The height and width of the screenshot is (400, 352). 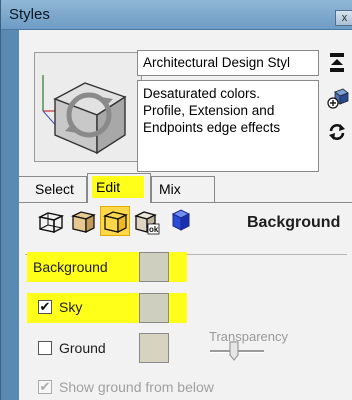 I want to click on create-style-icon, so click(x=338, y=98).